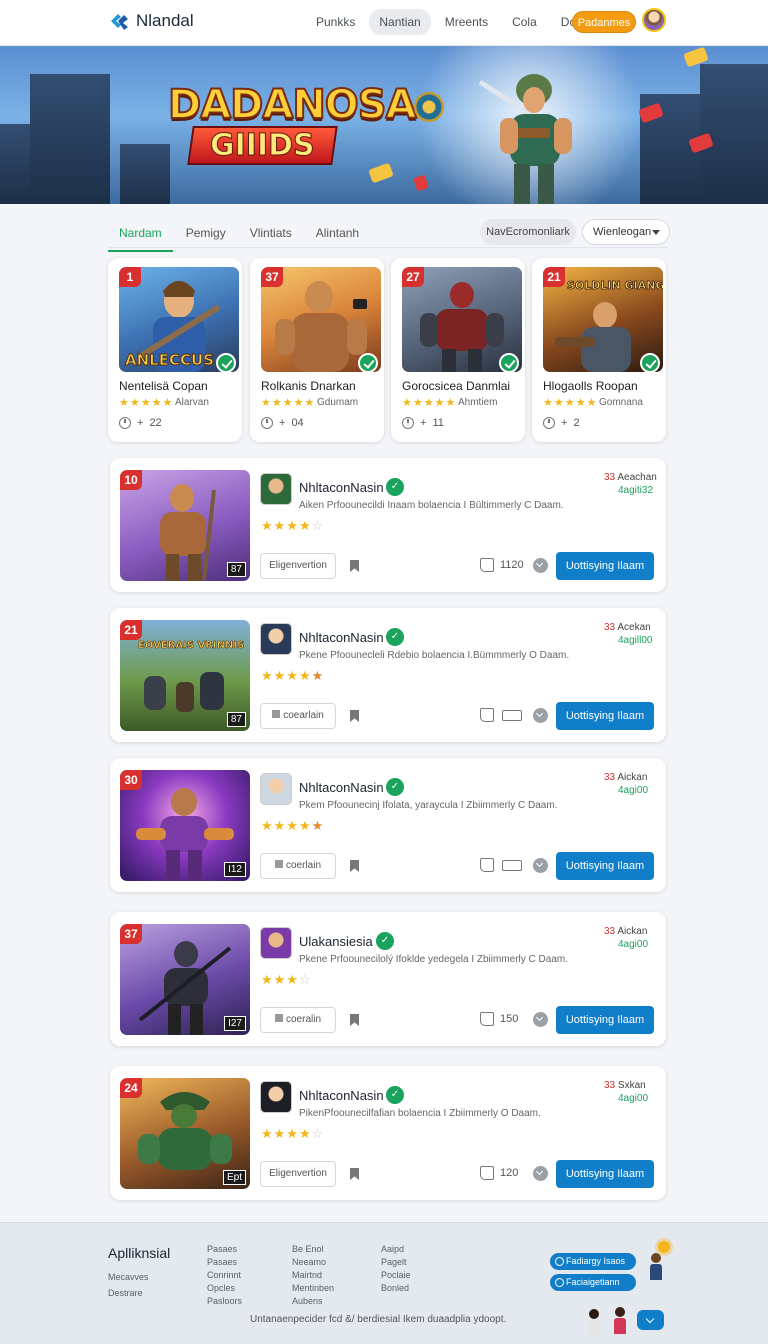 This screenshot has width=768, height=1344. Describe the element at coordinates (276, 639) in the screenshot. I see `avatar` at that location.